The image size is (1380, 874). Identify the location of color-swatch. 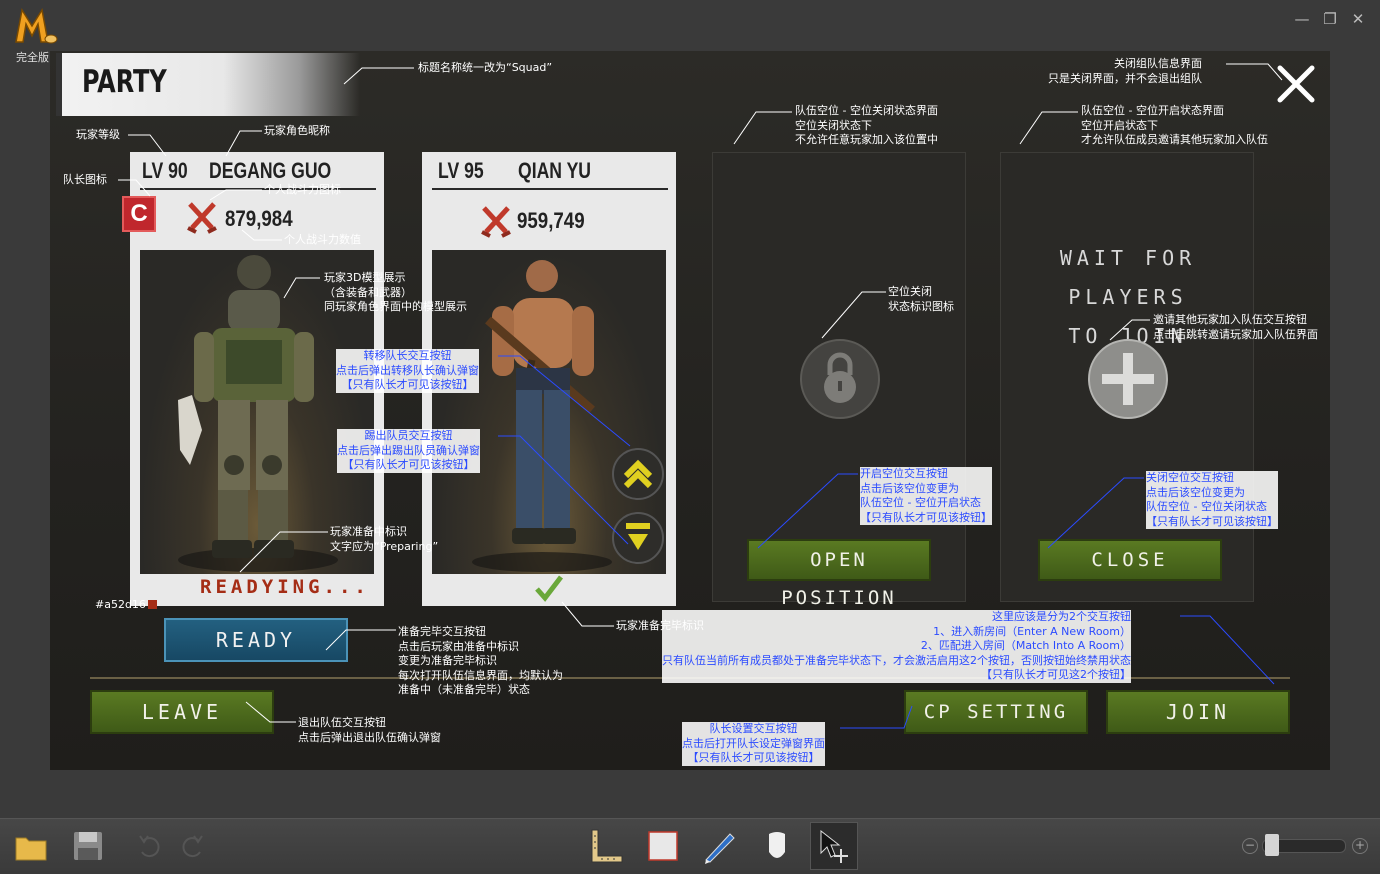
(152, 604).